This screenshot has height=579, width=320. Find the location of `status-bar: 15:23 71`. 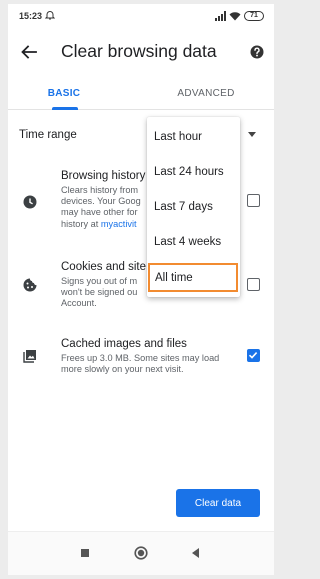

status-bar: 15:23 71 is located at coordinates (141, 17).